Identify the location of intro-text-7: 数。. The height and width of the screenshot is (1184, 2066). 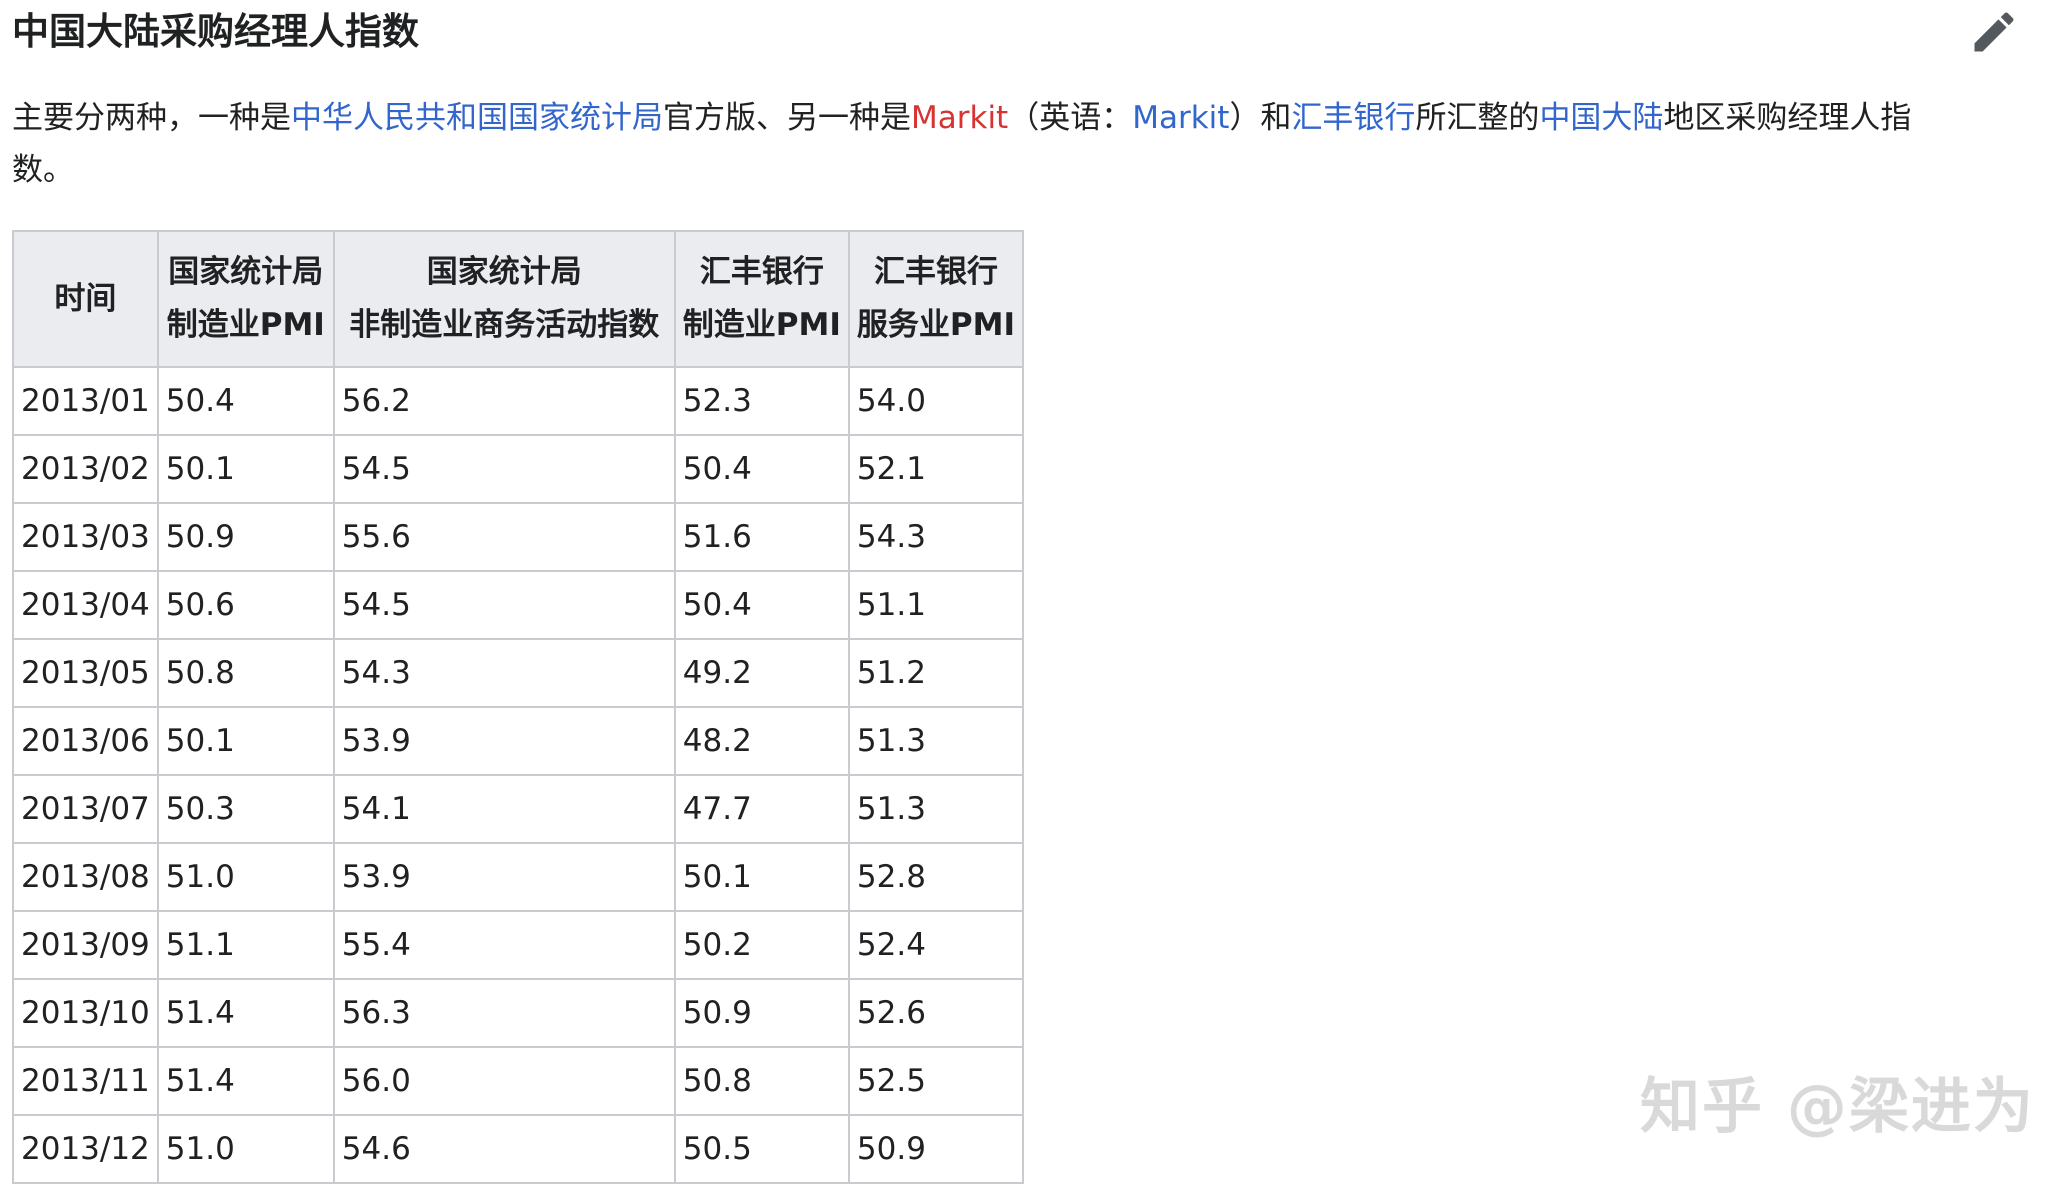
(43, 170).